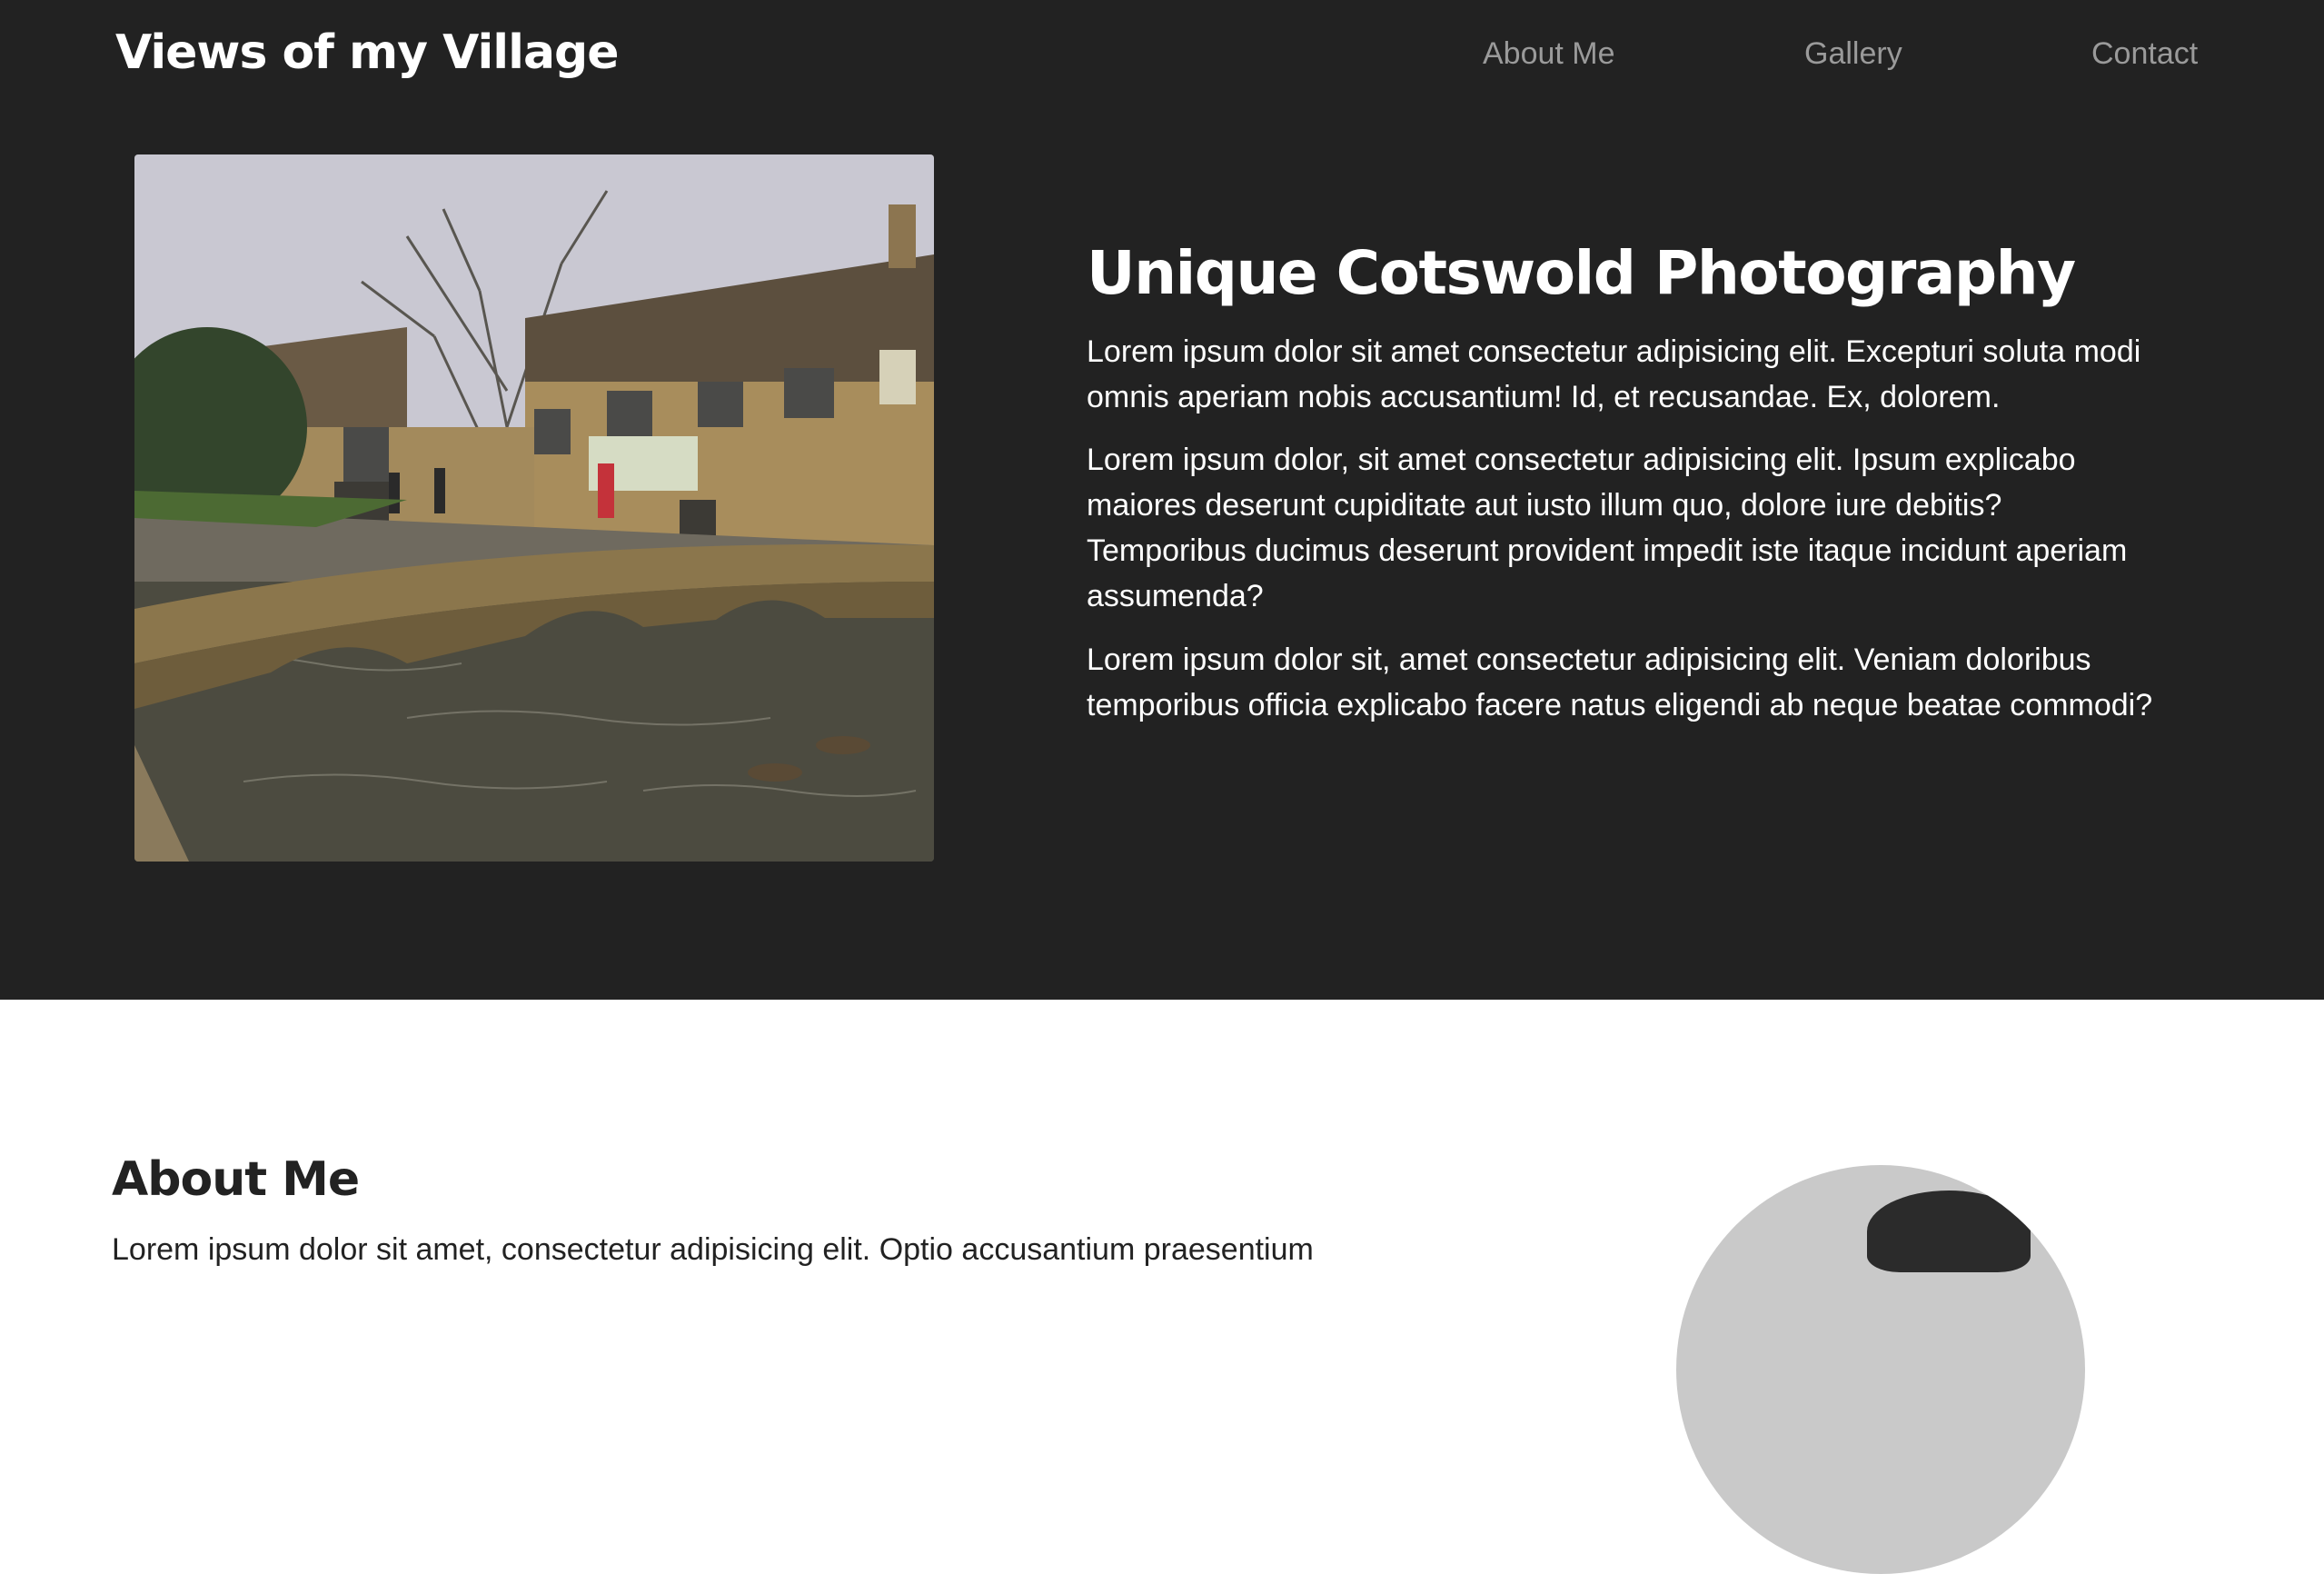 This screenshot has height=1574, width=2324. I want to click on nav-link-contact: Contact, so click(2144, 54).